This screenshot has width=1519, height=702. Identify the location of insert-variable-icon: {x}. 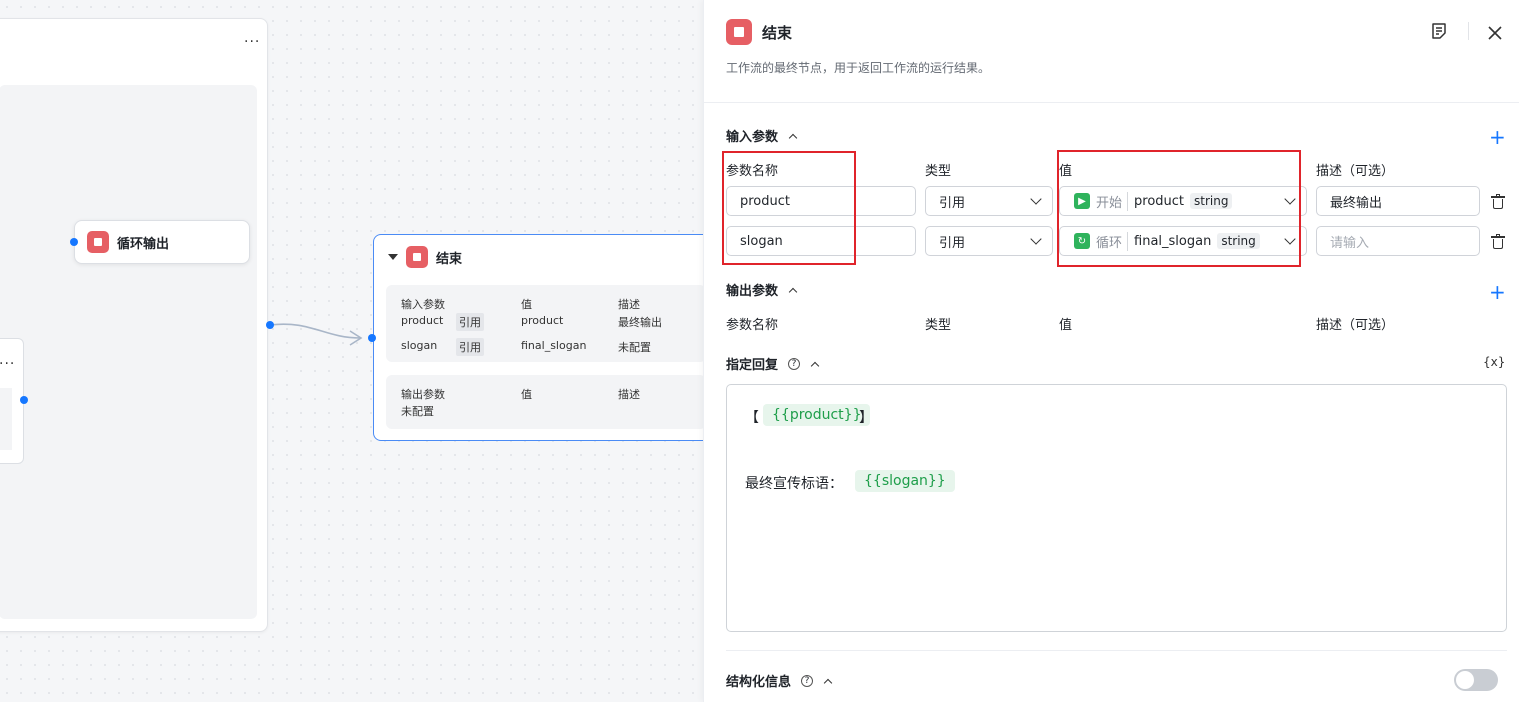
(1494, 362).